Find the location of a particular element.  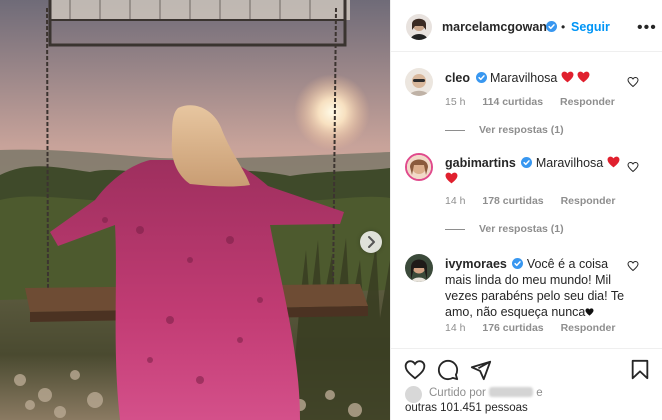

chevron-right-icon is located at coordinates (371, 242).